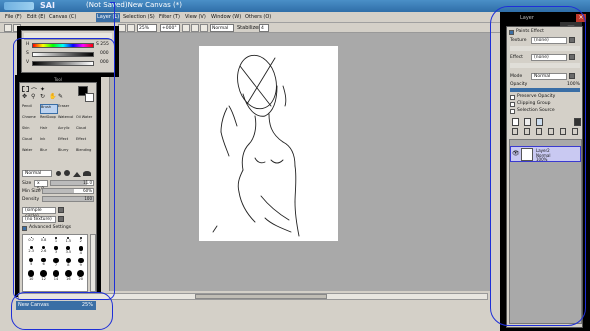 This screenshot has width=590, height=331. What do you see at coordinates (31, 142) in the screenshot?
I see `brush-cloud-2: Cloud` at bounding box center [31, 142].